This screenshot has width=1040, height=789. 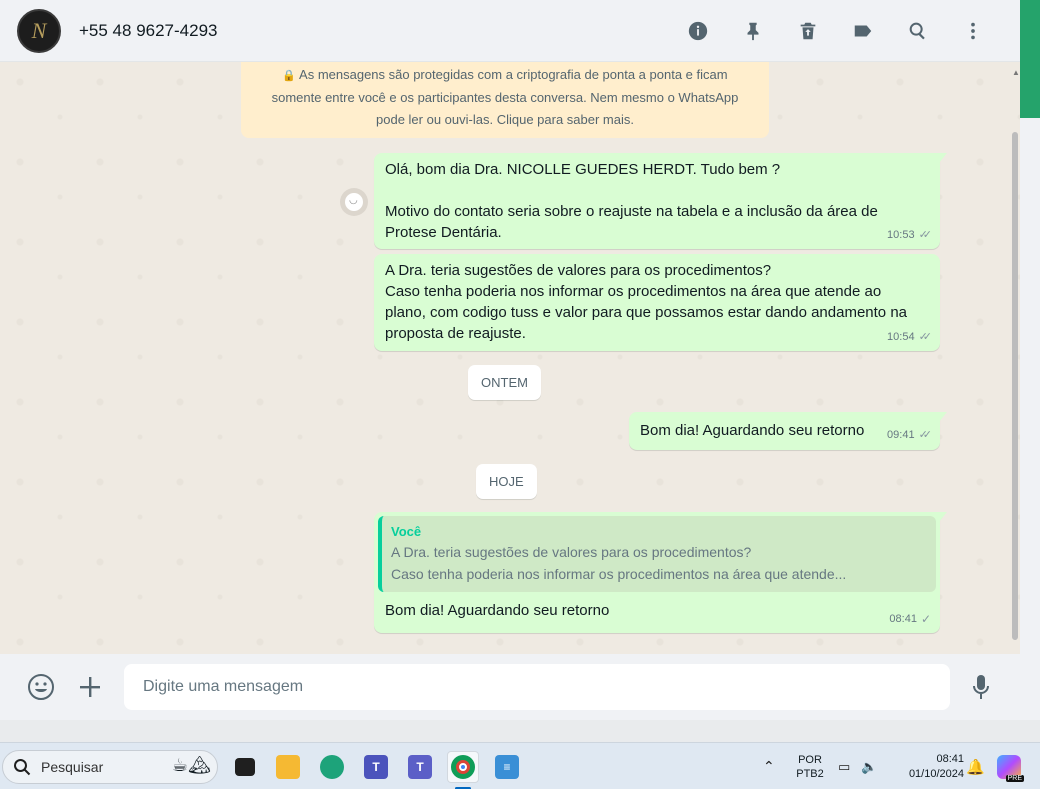 What do you see at coordinates (41, 687) in the screenshot?
I see `emoji-icon` at bounding box center [41, 687].